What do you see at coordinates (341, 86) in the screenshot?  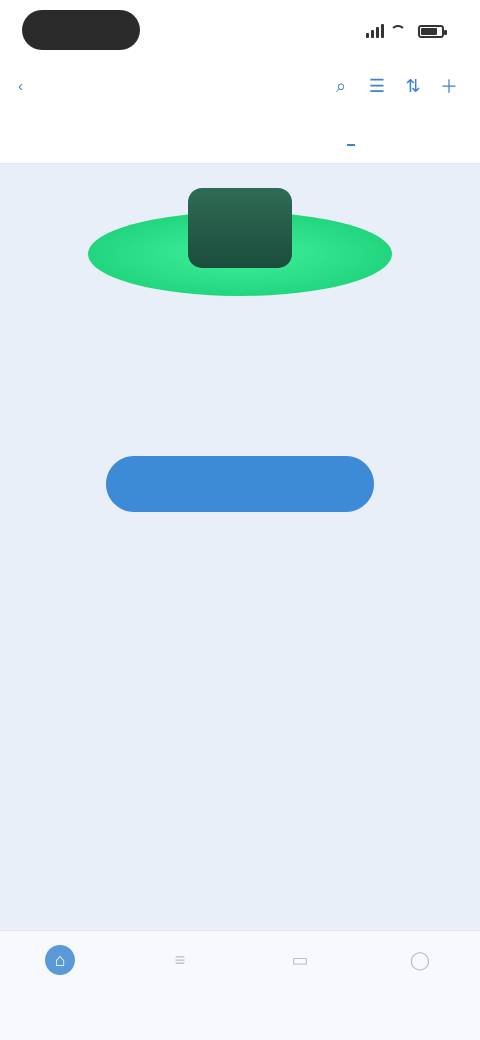 I see `search-icon: ⌕` at bounding box center [341, 86].